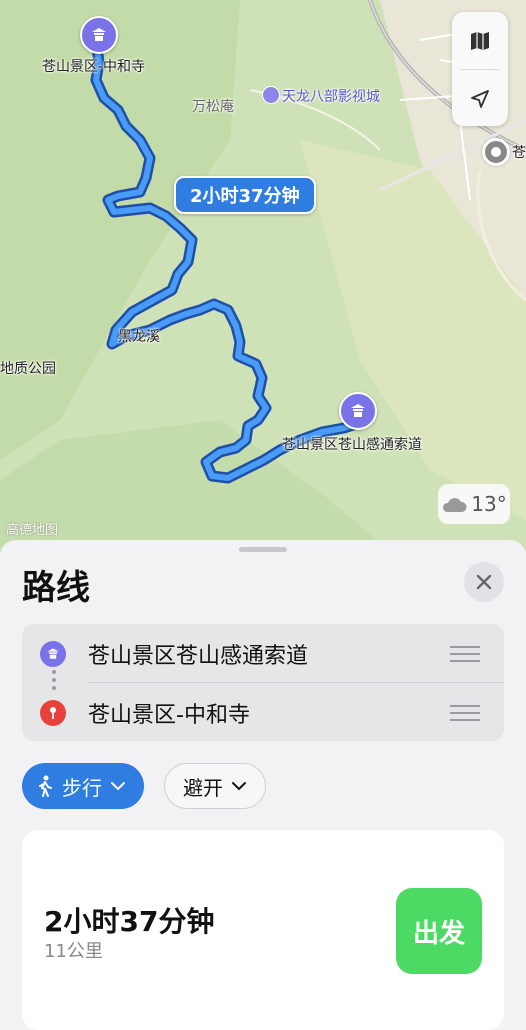  I want to click on route-stops: 苍山景区苍山感通索道 苍山景区-中和寺, so click(263, 682).